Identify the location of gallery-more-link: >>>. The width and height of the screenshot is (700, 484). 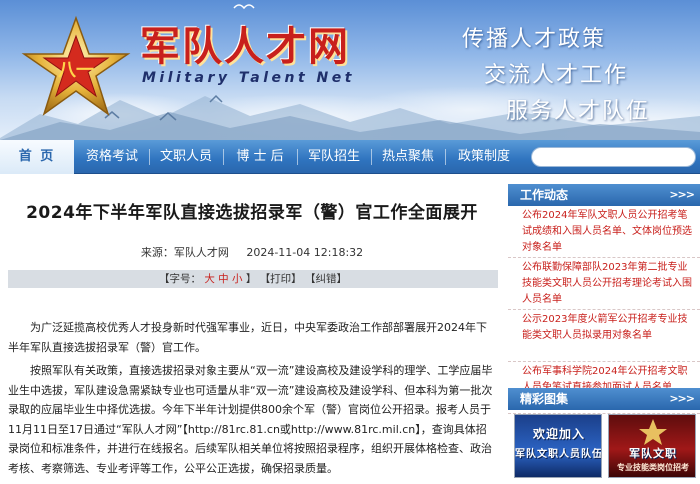
(682, 399).